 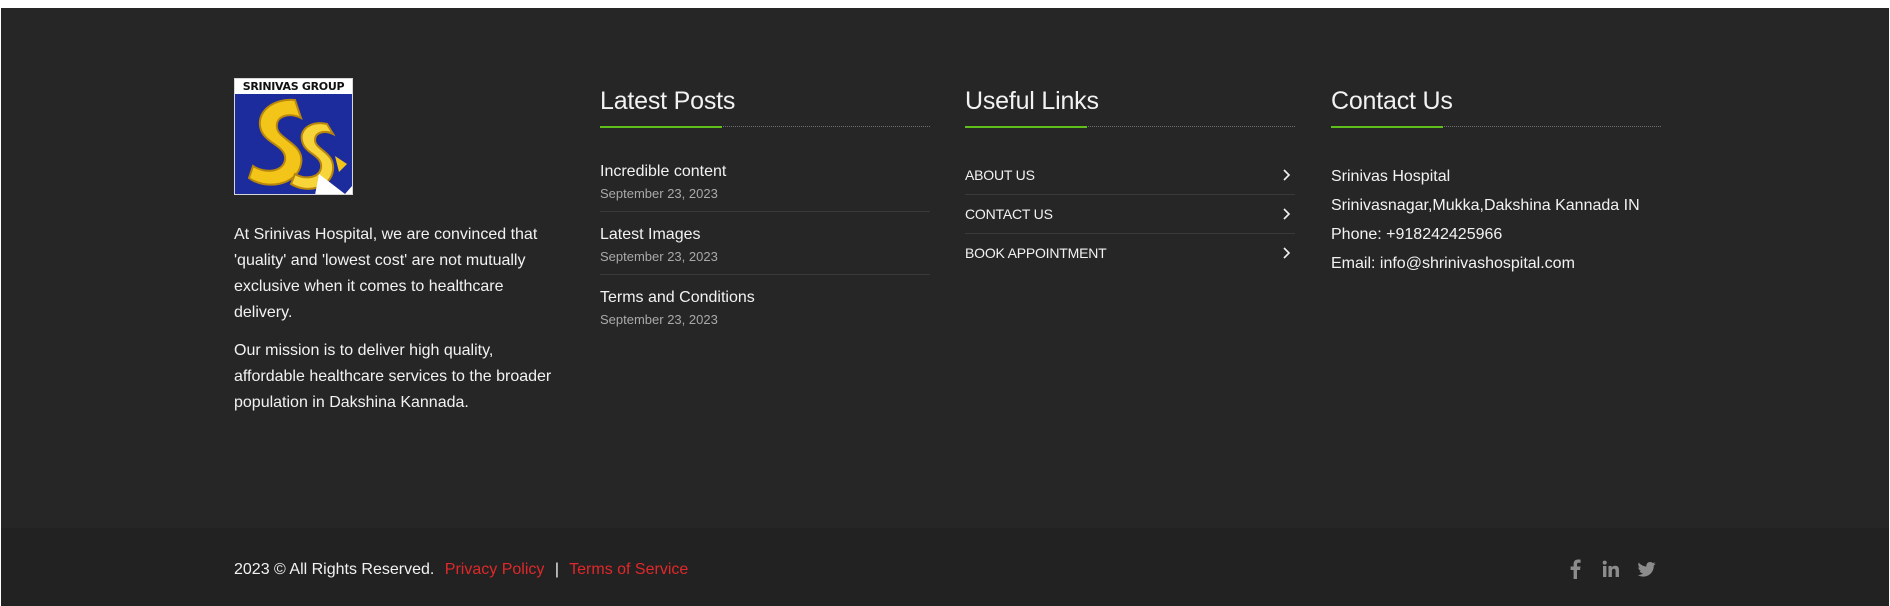 I want to click on srinivas-group-logo: SRINIVAS GROUP, so click(x=293, y=136).